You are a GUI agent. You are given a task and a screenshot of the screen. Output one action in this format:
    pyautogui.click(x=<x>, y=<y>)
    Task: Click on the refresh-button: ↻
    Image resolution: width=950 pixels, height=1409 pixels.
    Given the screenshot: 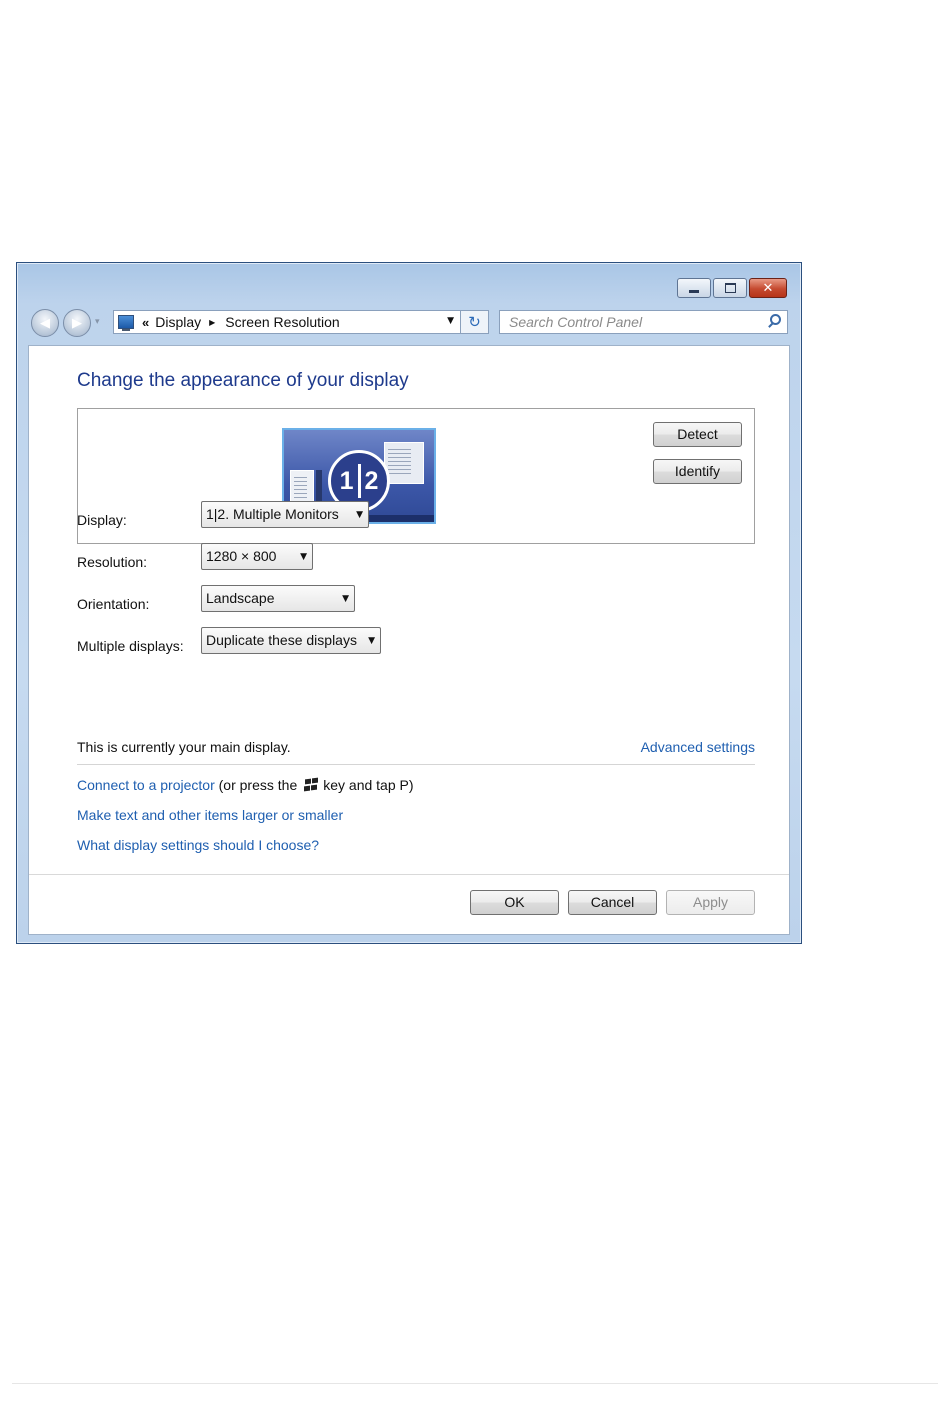 What is the action you would take?
    pyautogui.click(x=475, y=322)
    